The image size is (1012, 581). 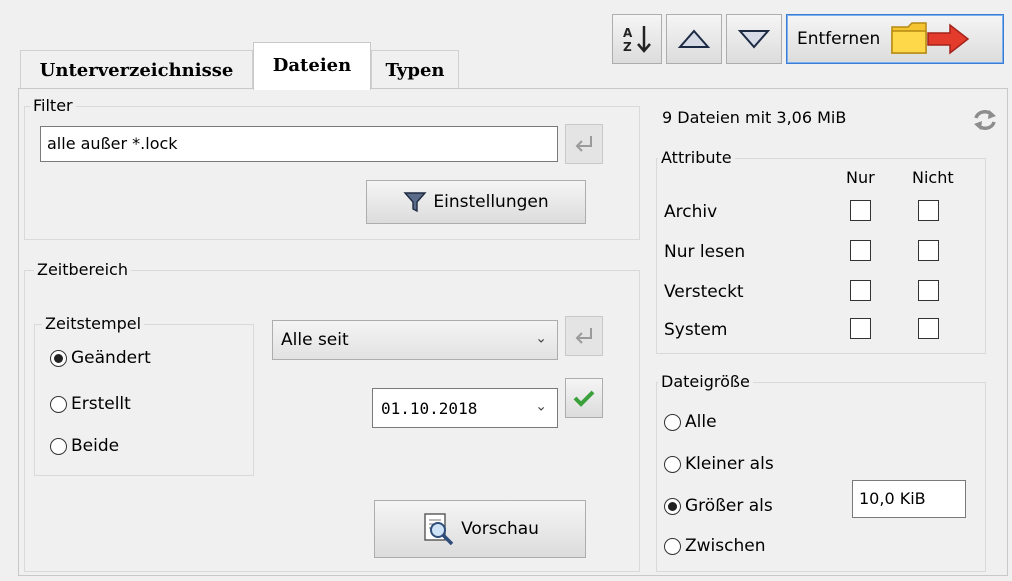 I want to click on attr-label-system: System, so click(x=696, y=330).